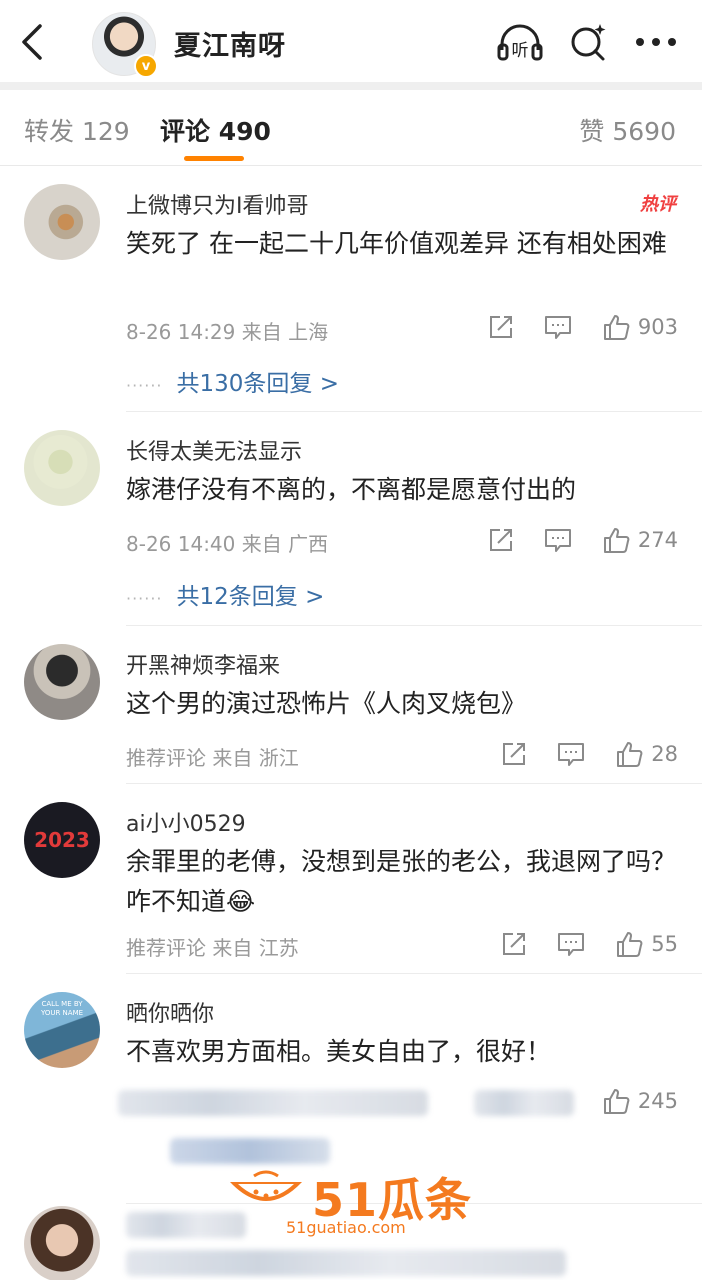 This screenshot has width=702, height=1280. What do you see at coordinates (215, 130) in the screenshot?
I see `tab-comments: 评论 490` at bounding box center [215, 130].